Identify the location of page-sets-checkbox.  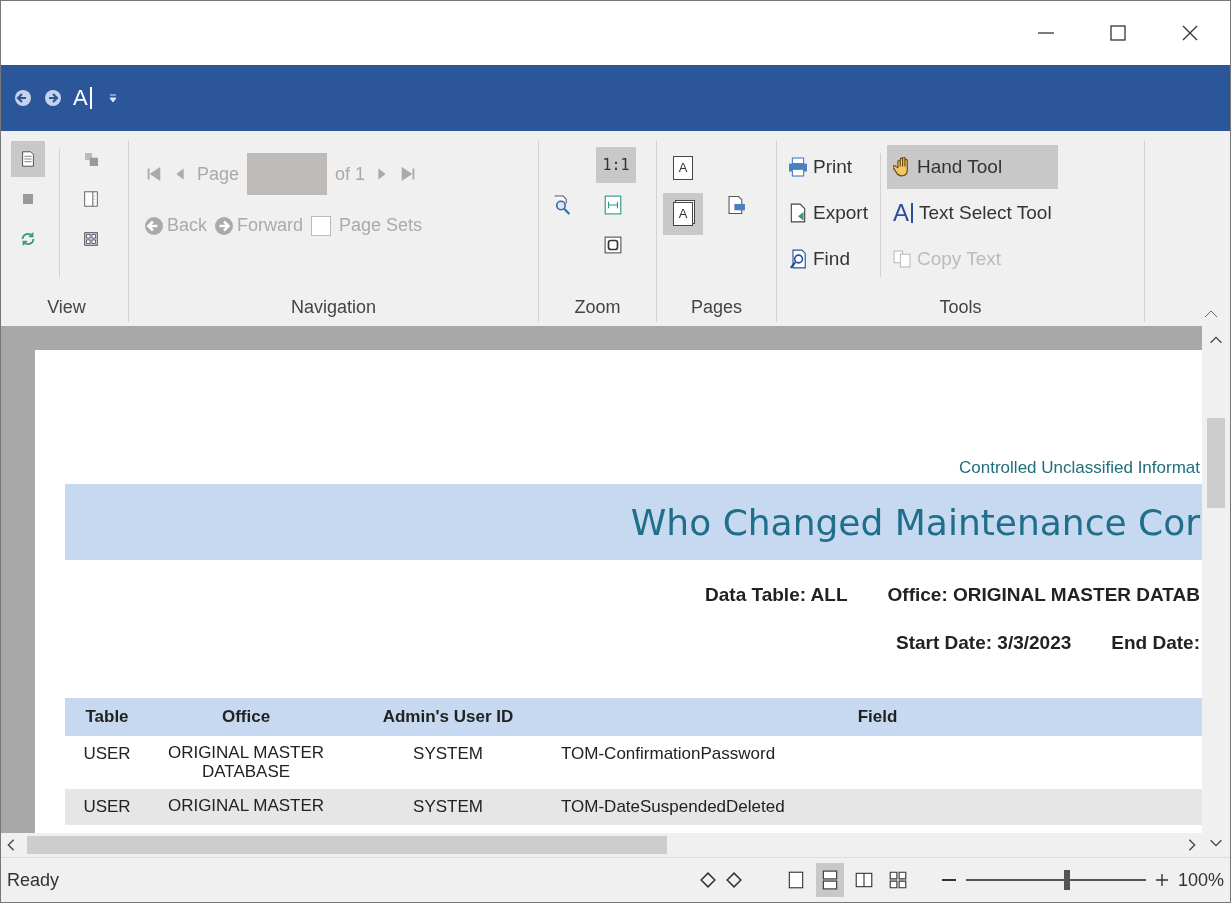
(321, 225).